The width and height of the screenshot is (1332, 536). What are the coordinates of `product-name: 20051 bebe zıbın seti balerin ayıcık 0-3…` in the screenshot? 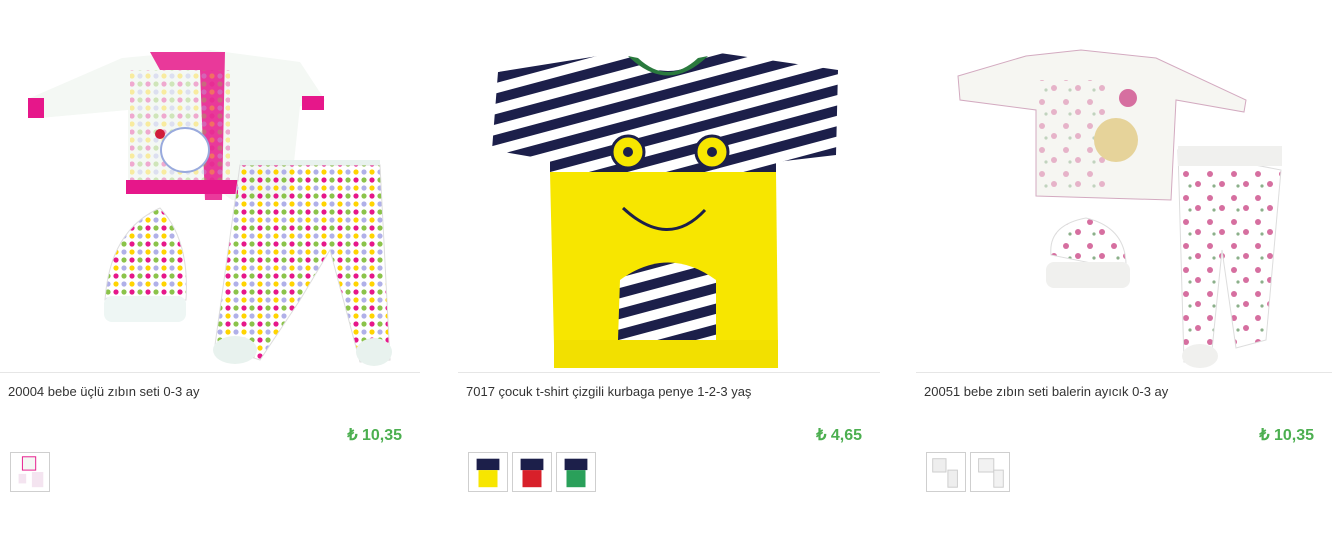 It's located at (1046, 391).